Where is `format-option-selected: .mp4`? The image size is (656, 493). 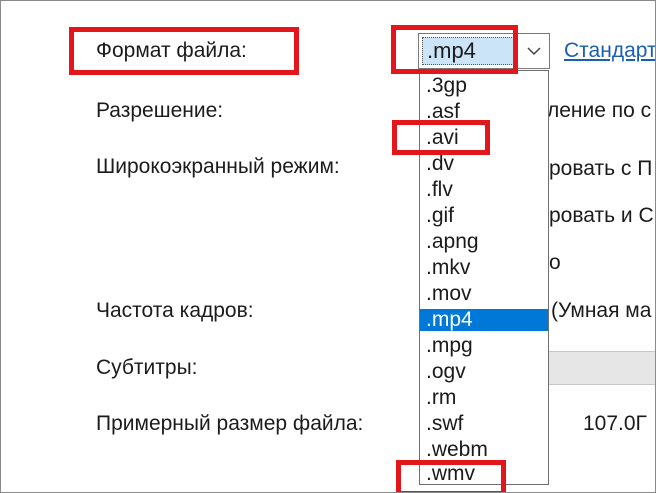
format-option-selected: .mp4 is located at coordinates (484, 320).